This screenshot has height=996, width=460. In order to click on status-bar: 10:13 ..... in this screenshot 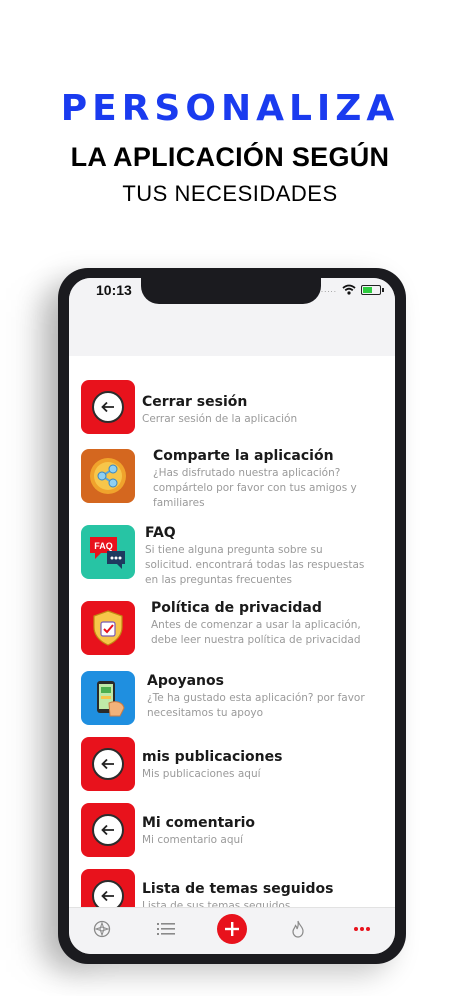, I will do `click(232, 317)`.